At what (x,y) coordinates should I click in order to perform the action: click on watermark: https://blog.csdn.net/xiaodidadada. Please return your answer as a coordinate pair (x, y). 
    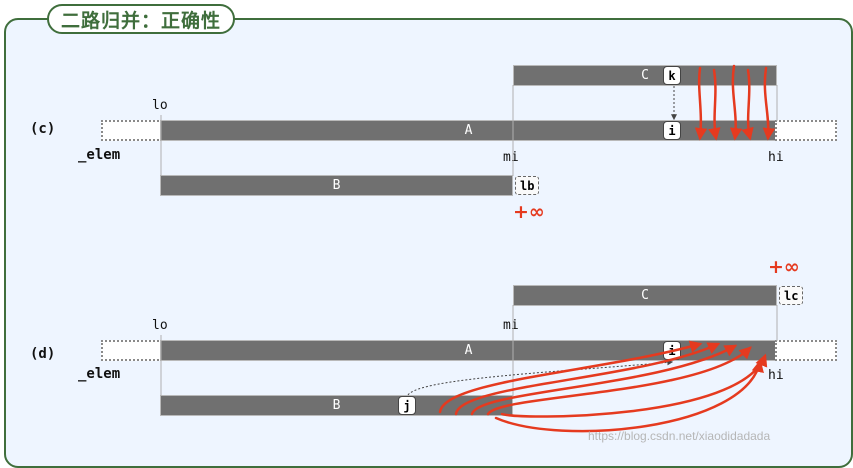
    Looking at the image, I should click on (679, 436).